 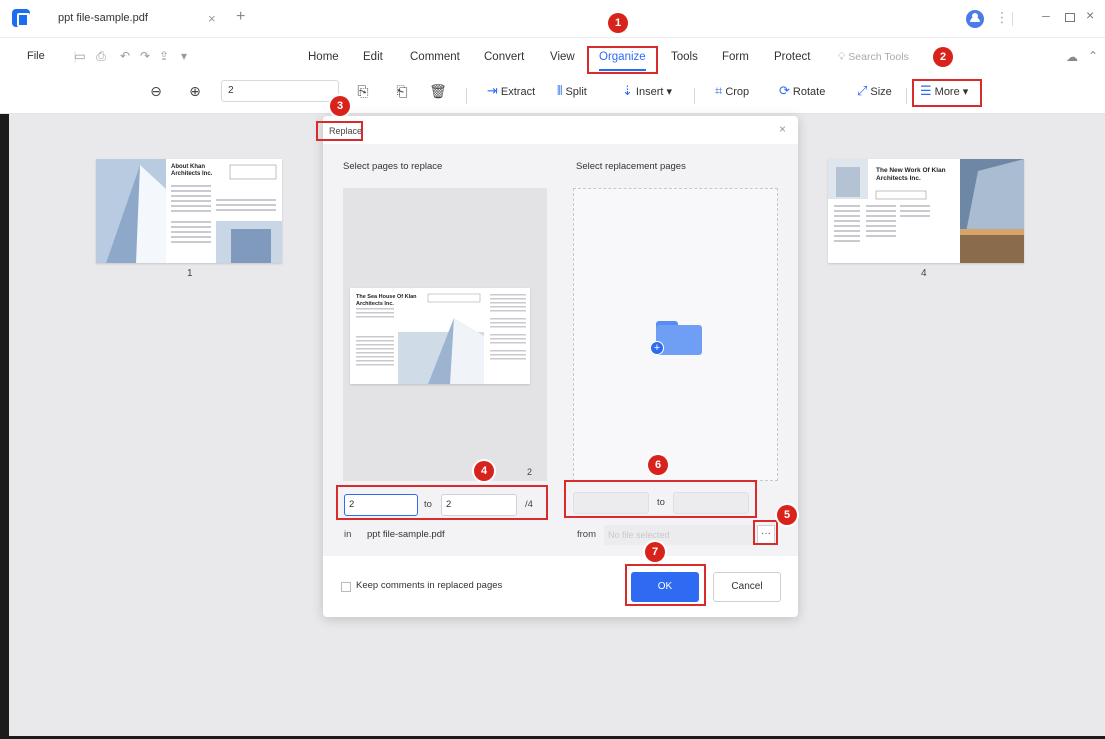 I want to click on file-menu: File, so click(x=36, y=56).